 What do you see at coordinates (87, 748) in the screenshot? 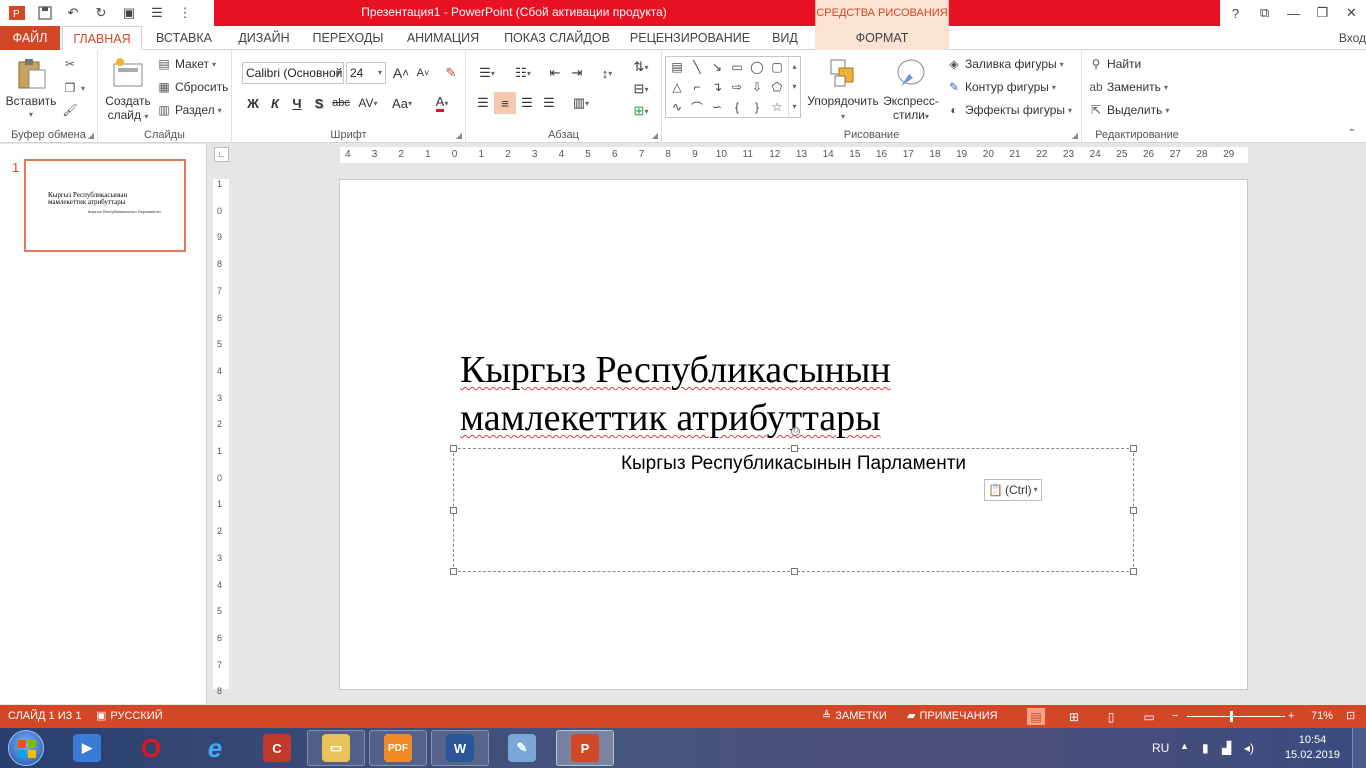
I see `taskbar-media-player: ▶` at bounding box center [87, 748].